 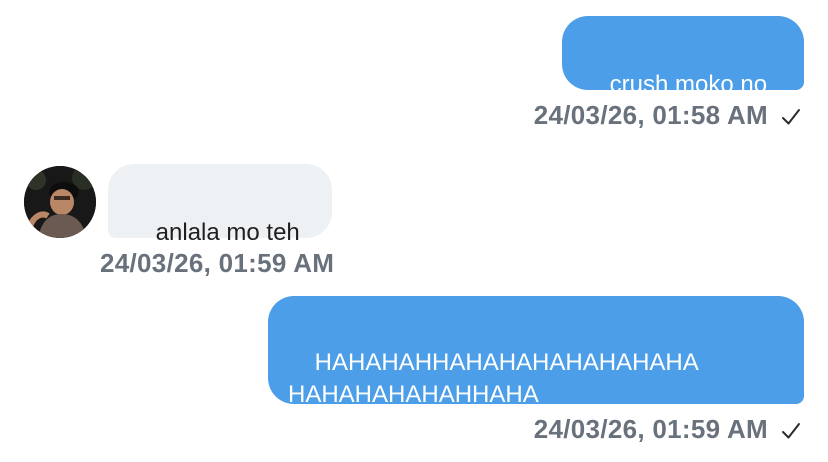 I want to click on message-text: HAHAHAHHAHAHAHAHAHAHAHA HAHAHAHAHAHHAHA, so click(x=493, y=378).